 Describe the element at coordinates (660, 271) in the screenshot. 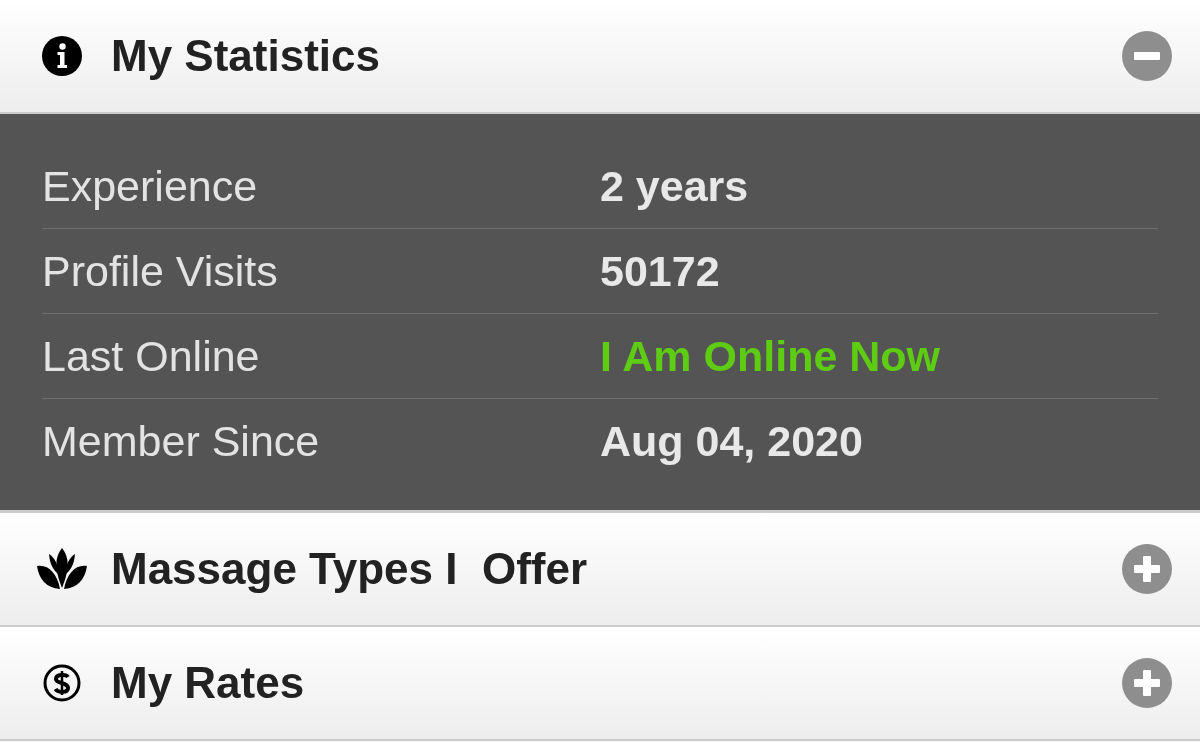

I see `stat-value: 50172` at that location.